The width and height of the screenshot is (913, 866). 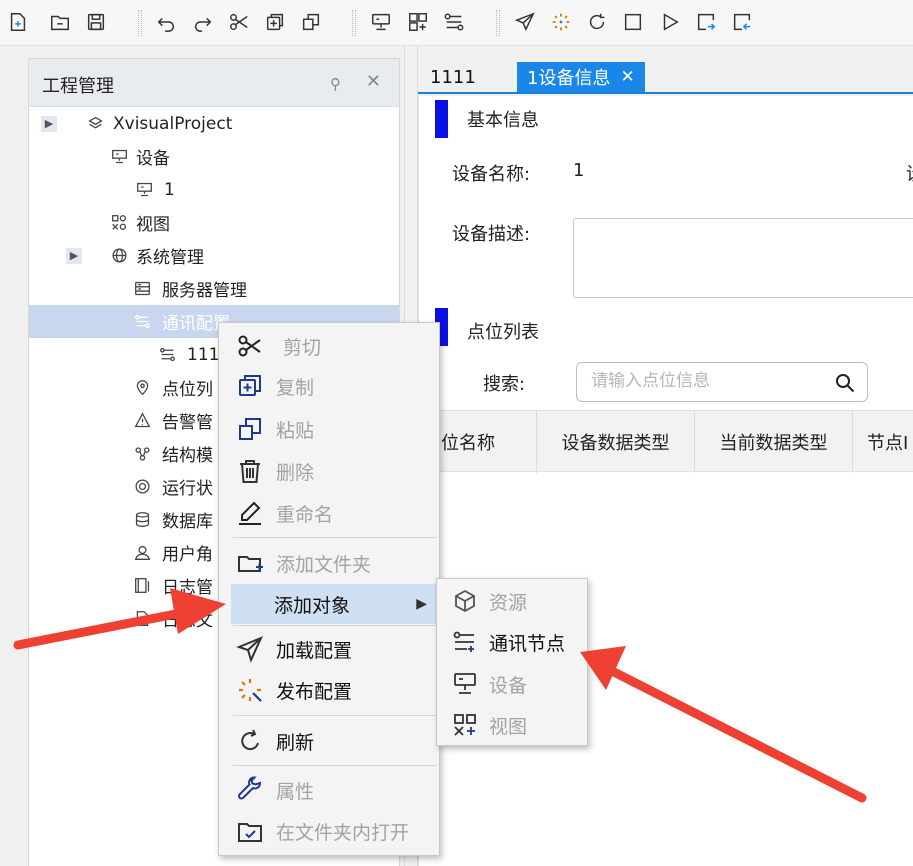 I want to click on submenu-item-comm-node: 通讯节点, so click(x=512, y=642).